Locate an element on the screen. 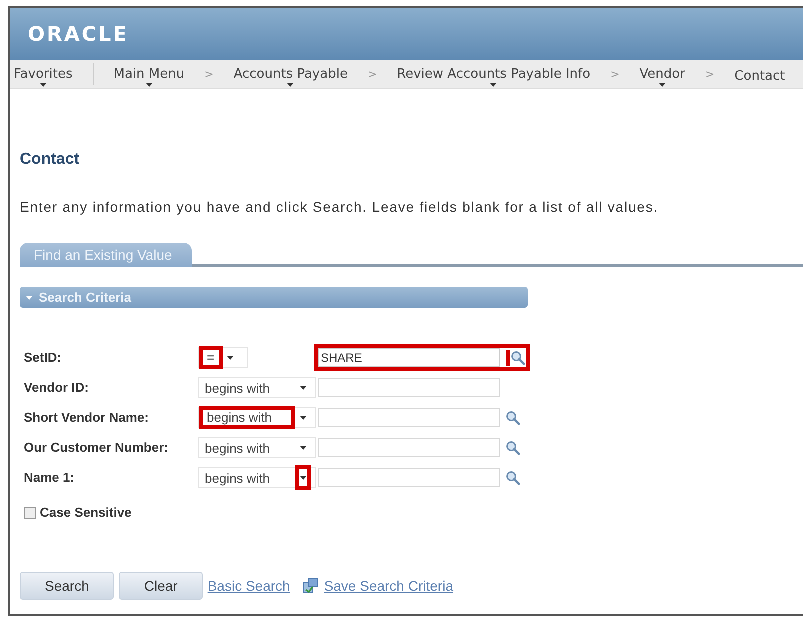 The width and height of the screenshot is (803, 622). breadcrumb-link: Main Menu is located at coordinates (149, 74).